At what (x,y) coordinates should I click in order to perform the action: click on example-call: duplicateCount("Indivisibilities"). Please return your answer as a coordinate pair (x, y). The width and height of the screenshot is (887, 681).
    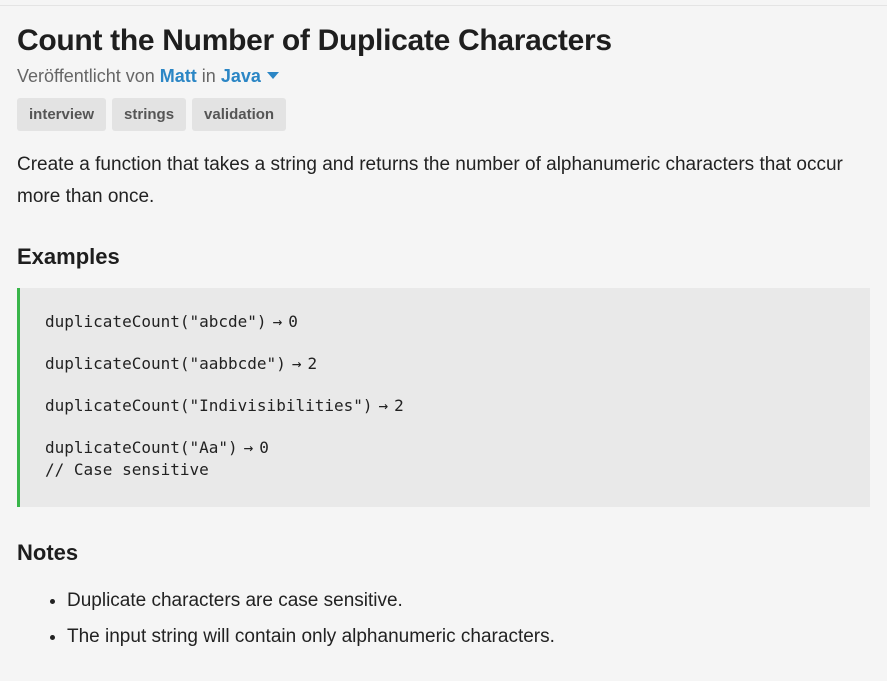
    Looking at the image, I should click on (209, 405).